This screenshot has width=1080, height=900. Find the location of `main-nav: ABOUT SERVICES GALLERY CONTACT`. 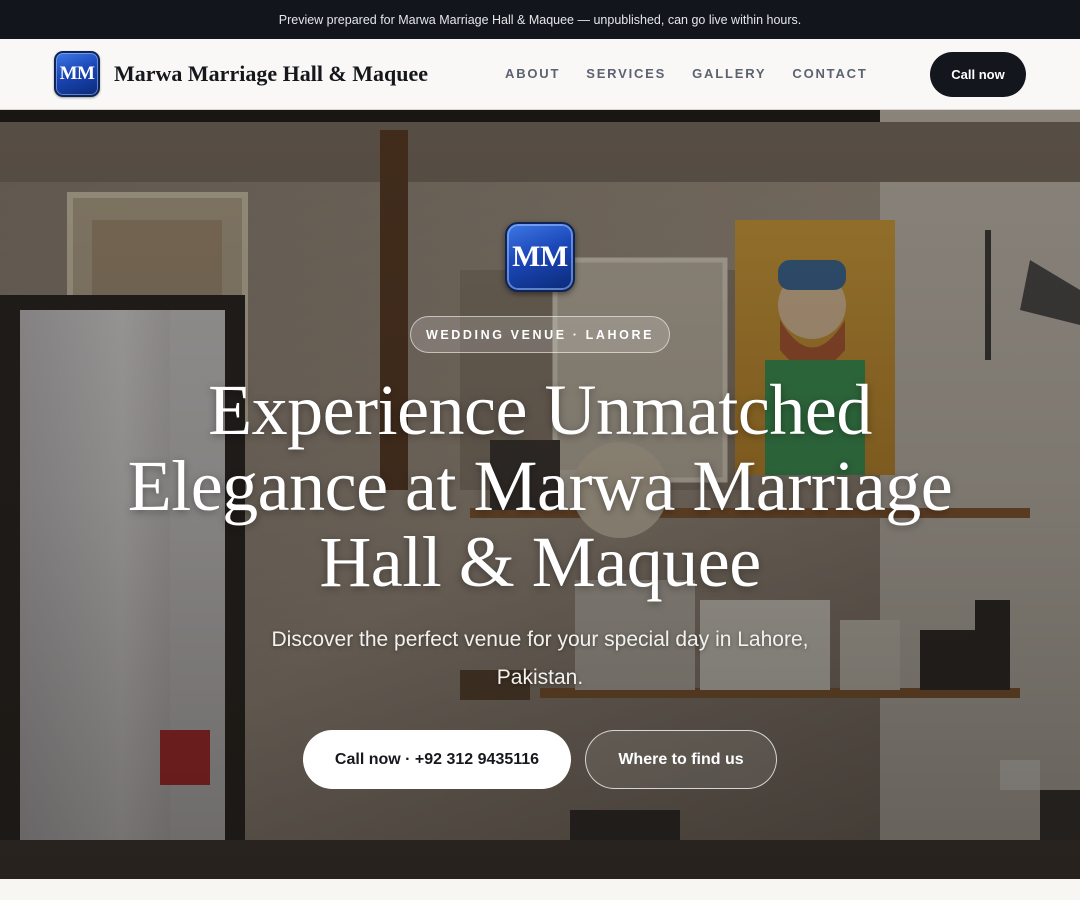

main-nav: ABOUT SERVICES GALLERY CONTACT is located at coordinates (699, 73).